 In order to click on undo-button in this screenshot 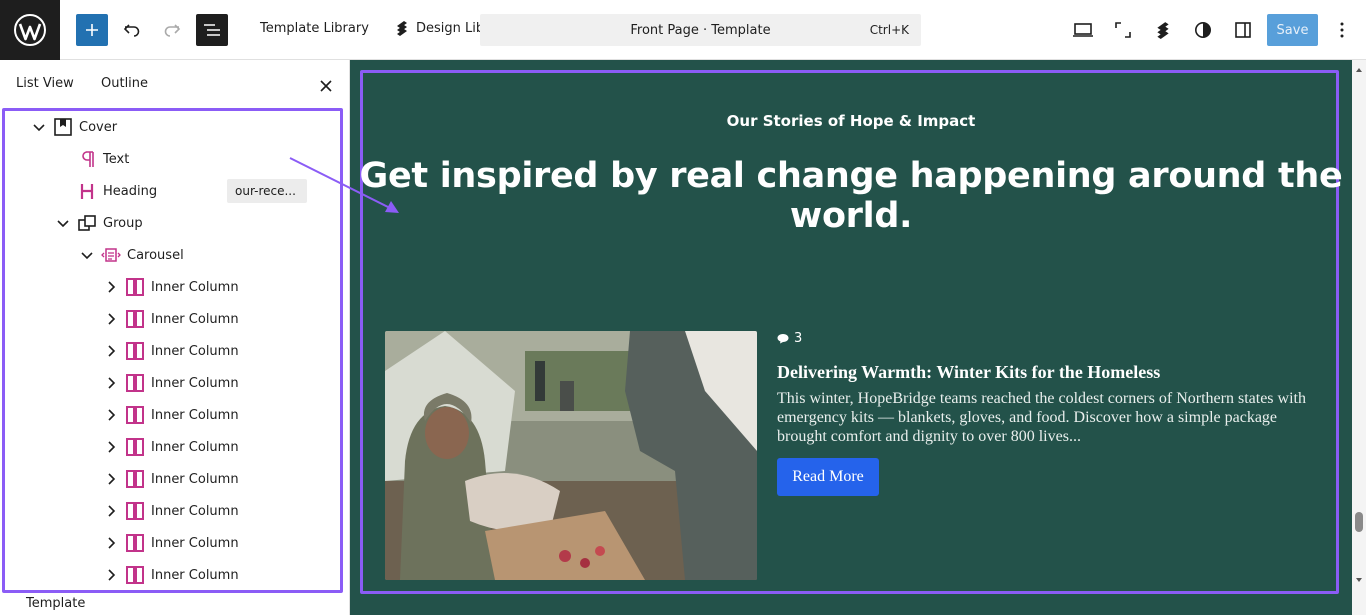, I will do `click(132, 30)`.